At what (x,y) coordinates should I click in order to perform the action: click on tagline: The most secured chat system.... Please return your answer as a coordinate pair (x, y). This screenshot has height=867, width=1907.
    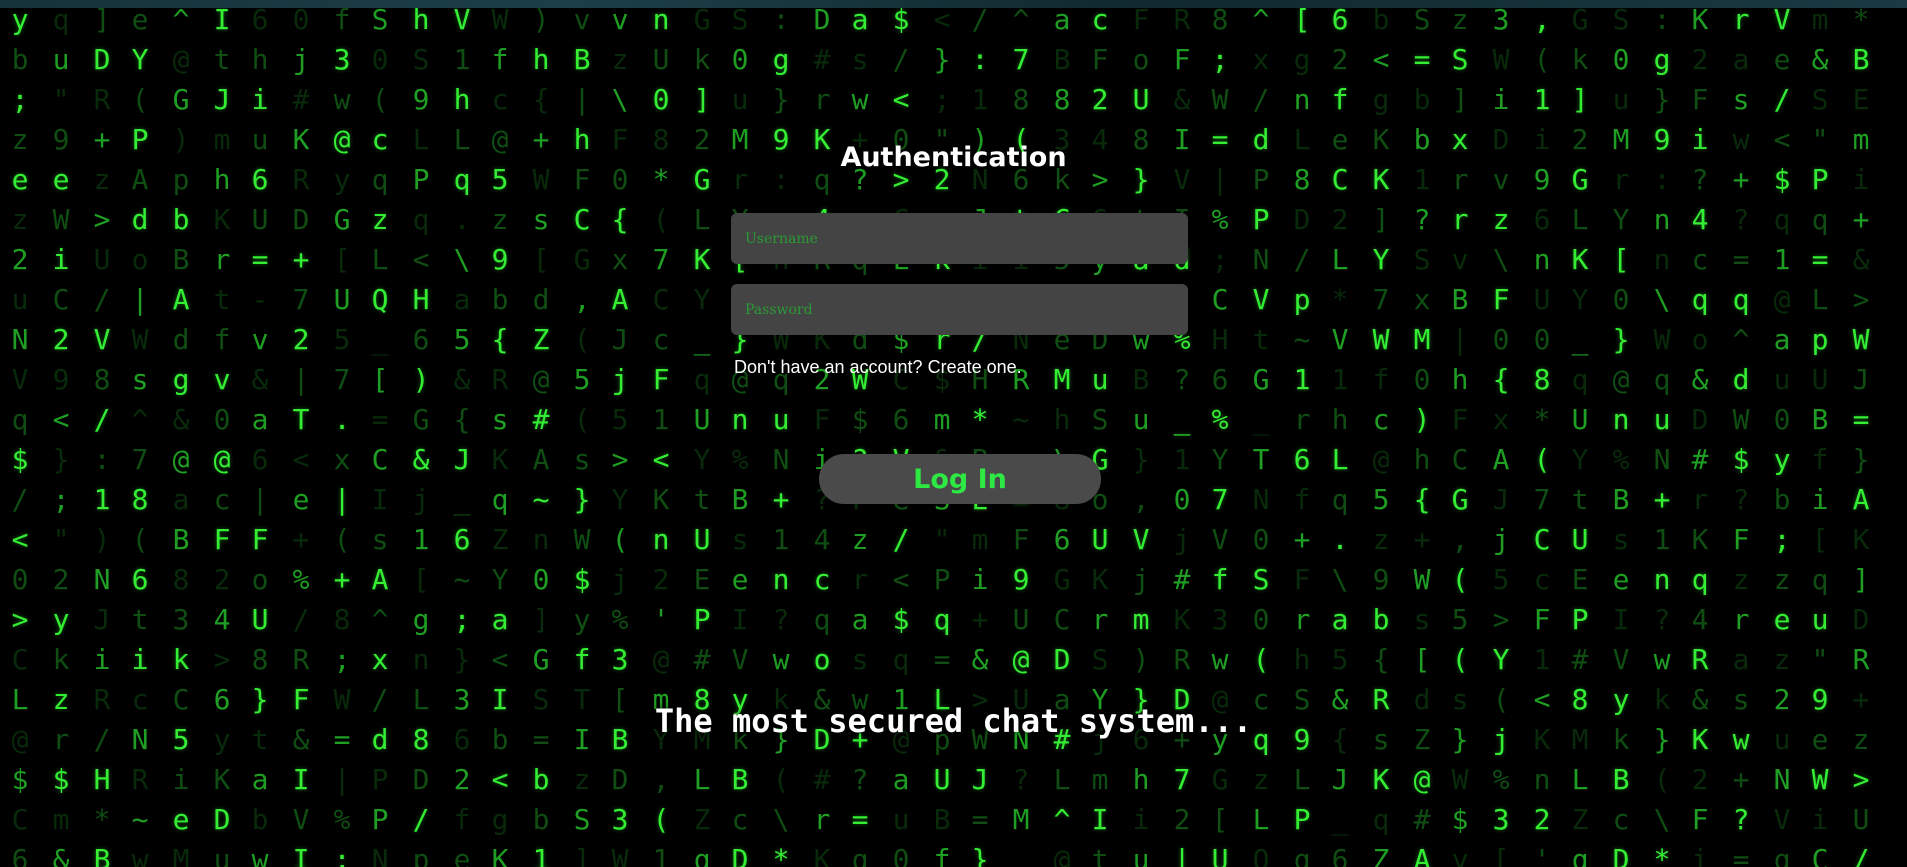
    Looking at the image, I should click on (953, 721).